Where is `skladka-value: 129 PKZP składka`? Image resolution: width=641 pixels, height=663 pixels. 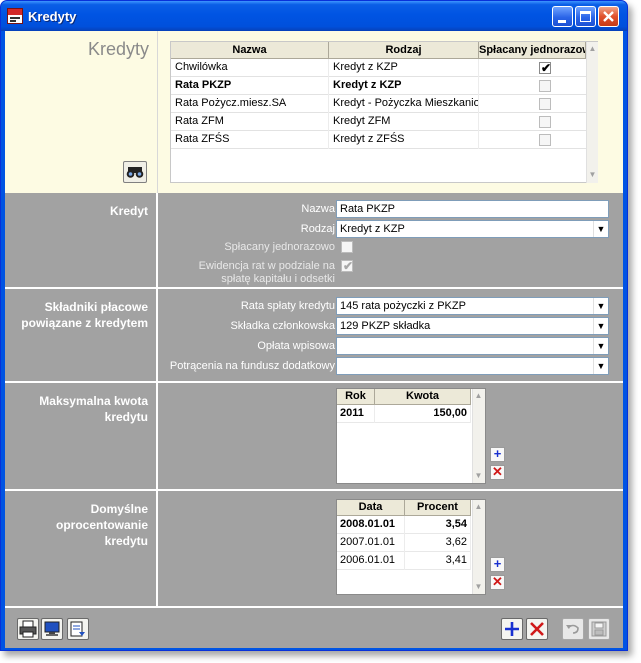
skladka-value: 129 PKZP składka is located at coordinates (385, 326).